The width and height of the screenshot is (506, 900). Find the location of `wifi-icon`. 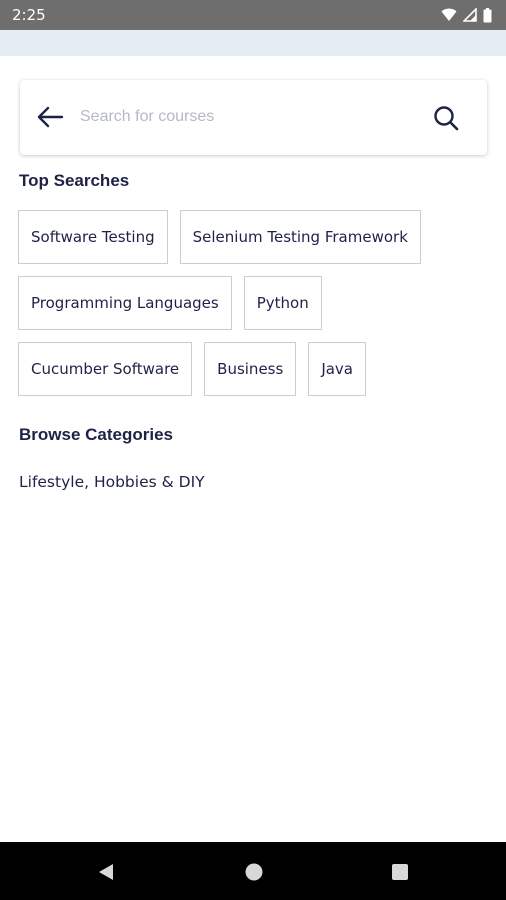

wifi-icon is located at coordinates (449, 14).